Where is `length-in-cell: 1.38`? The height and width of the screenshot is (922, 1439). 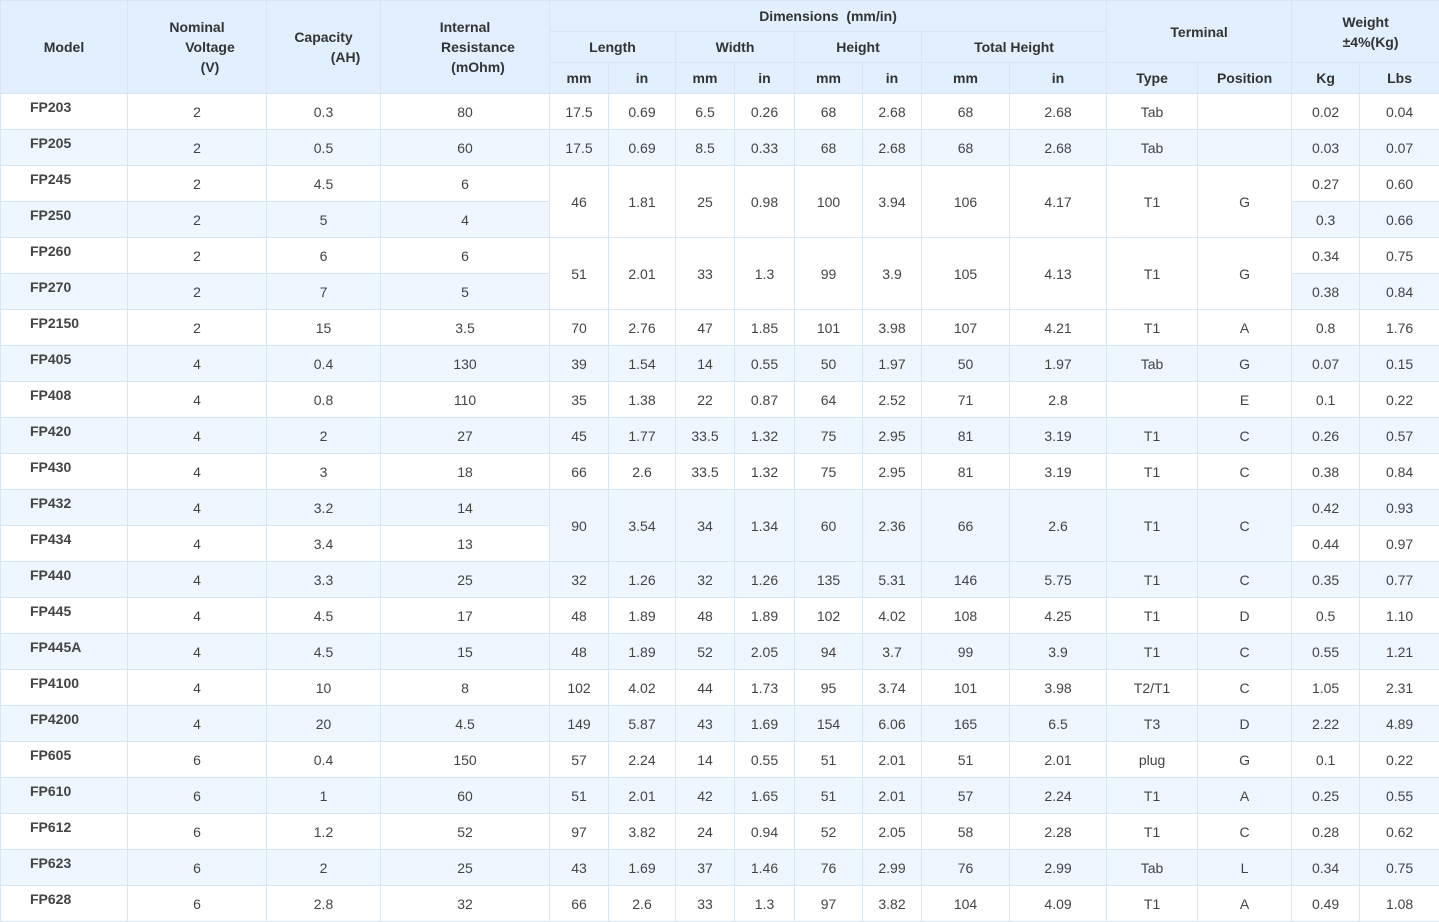
length-in-cell: 1.38 is located at coordinates (642, 400).